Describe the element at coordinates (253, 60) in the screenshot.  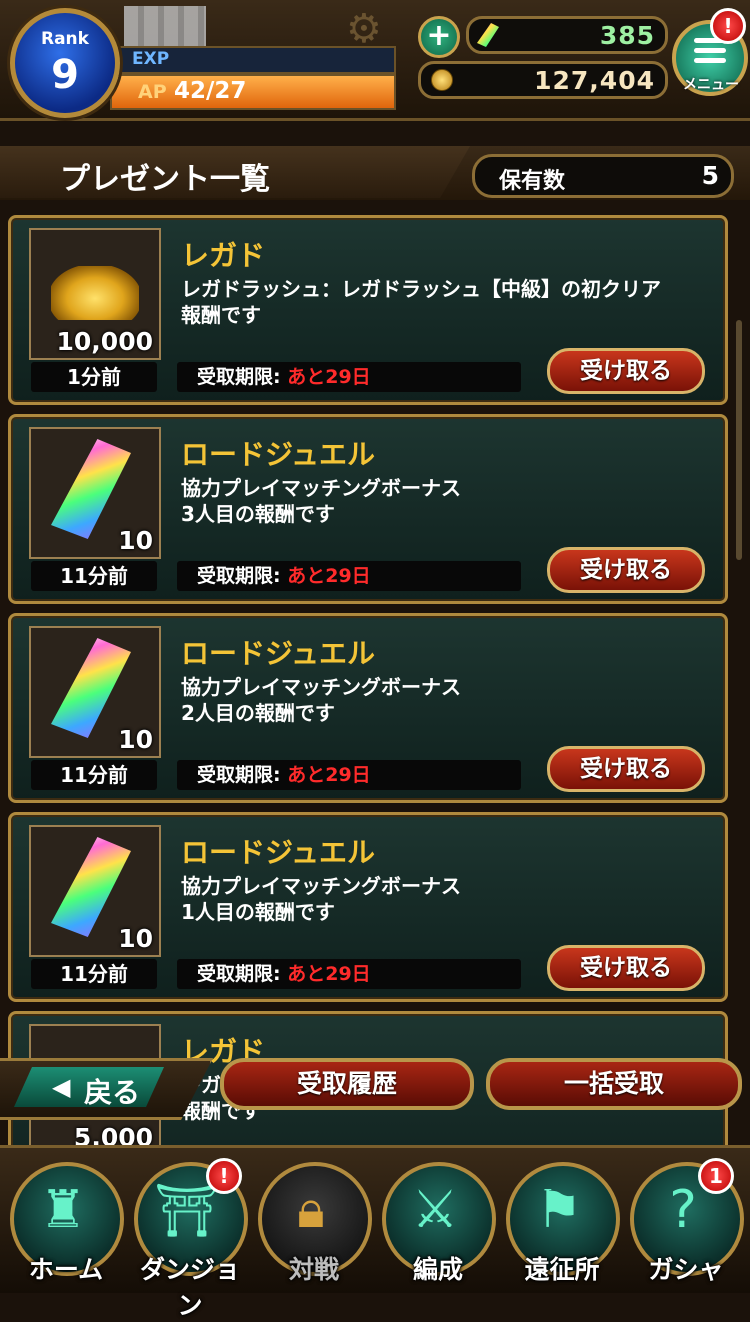
I see `exp-bar: EXP` at that location.